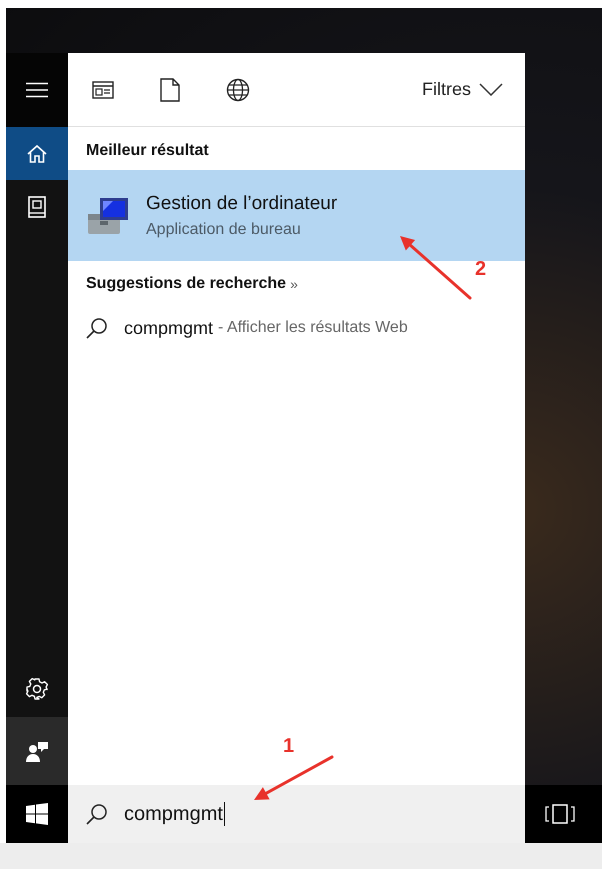  What do you see at coordinates (480, 269) in the screenshot?
I see `annotation-number: 2` at bounding box center [480, 269].